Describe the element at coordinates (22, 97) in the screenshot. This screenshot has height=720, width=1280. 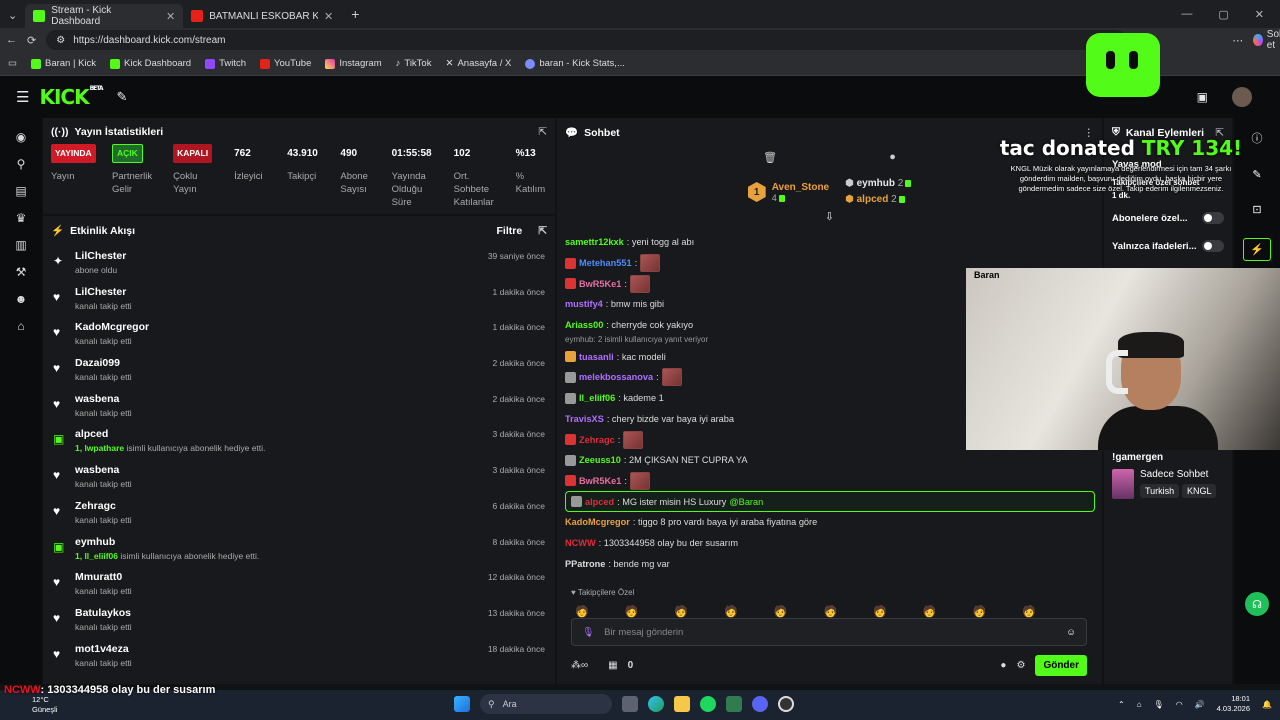
I see `hamburger-menu-icon: ☰` at that location.